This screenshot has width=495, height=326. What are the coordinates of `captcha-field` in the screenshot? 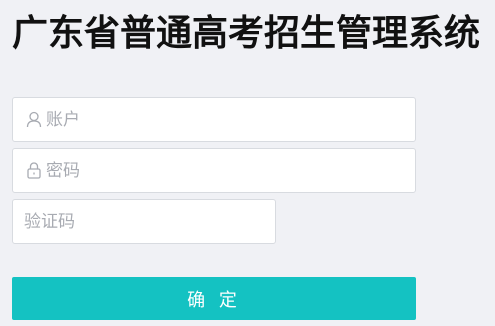 It's located at (144, 221).